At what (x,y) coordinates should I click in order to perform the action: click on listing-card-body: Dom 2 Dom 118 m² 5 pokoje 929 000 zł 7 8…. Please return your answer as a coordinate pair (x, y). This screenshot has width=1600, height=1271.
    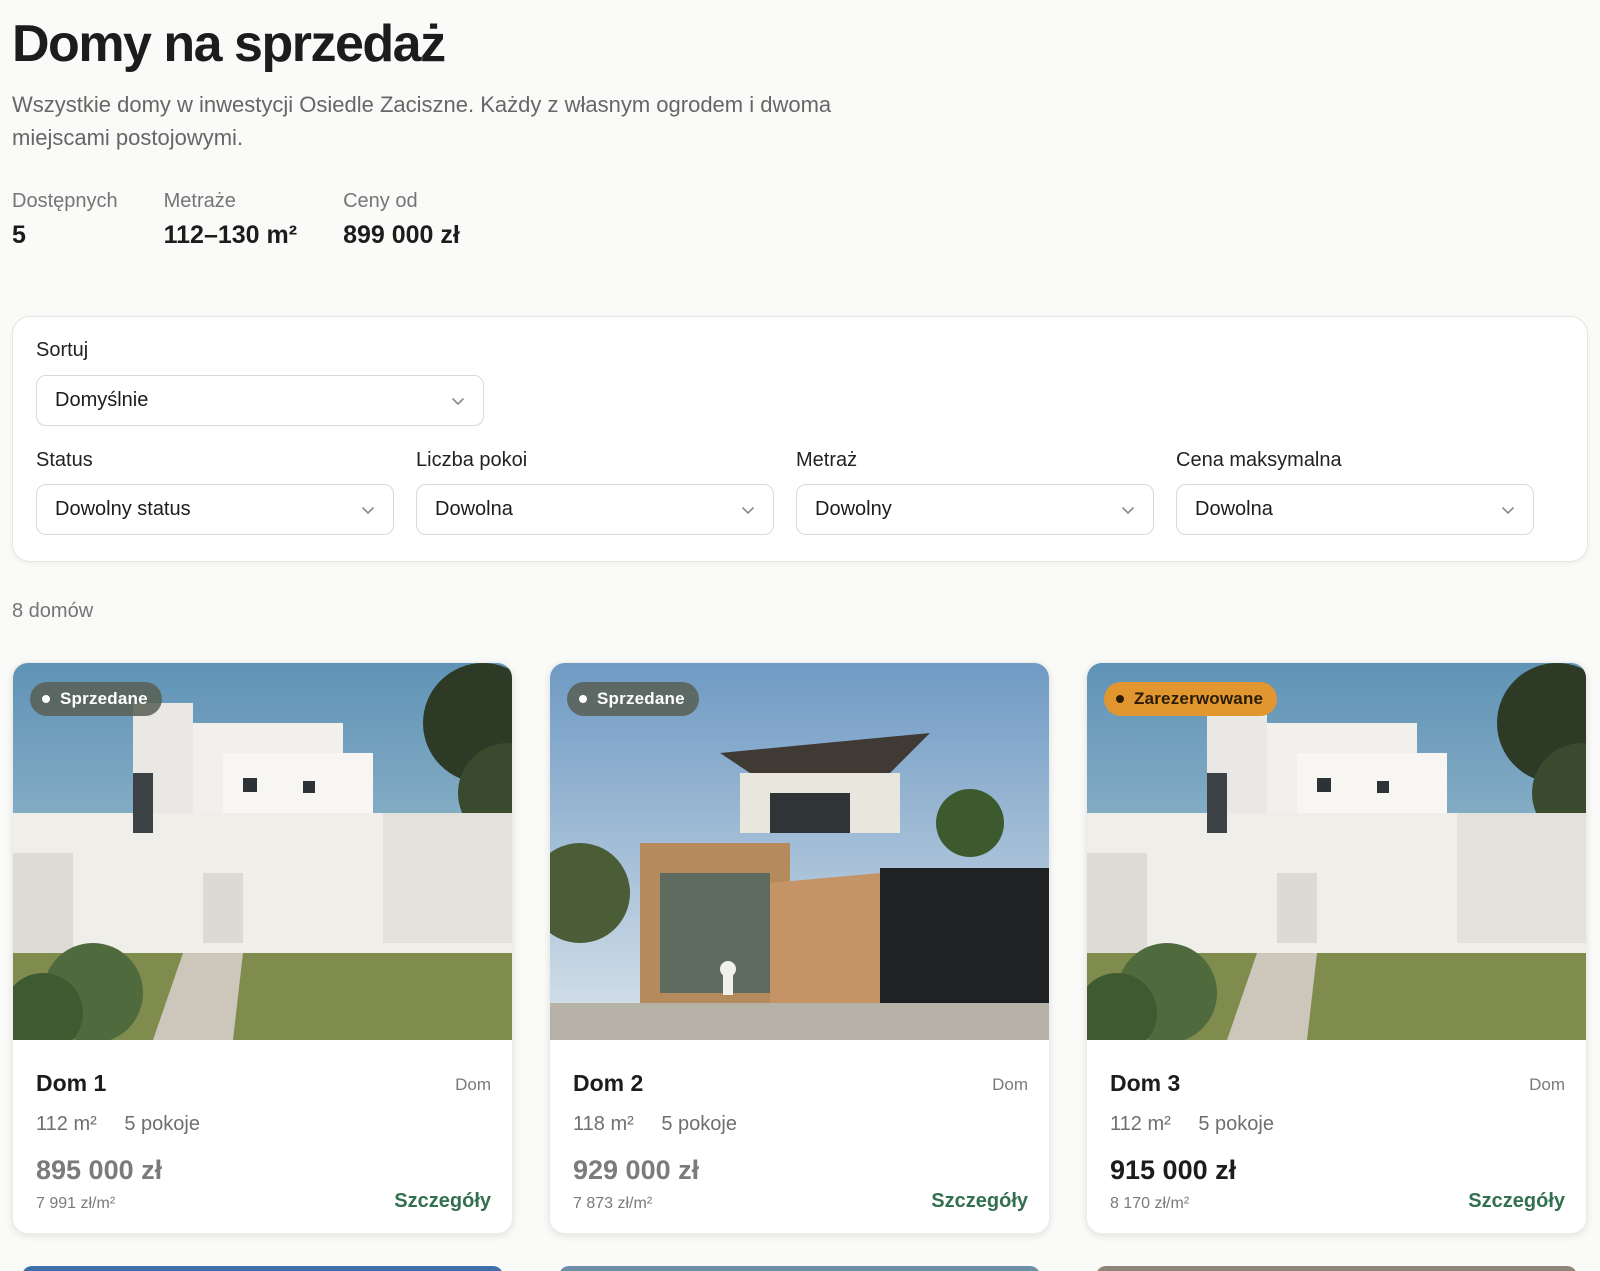
    Looking at the image, I should click on (799, 1136).